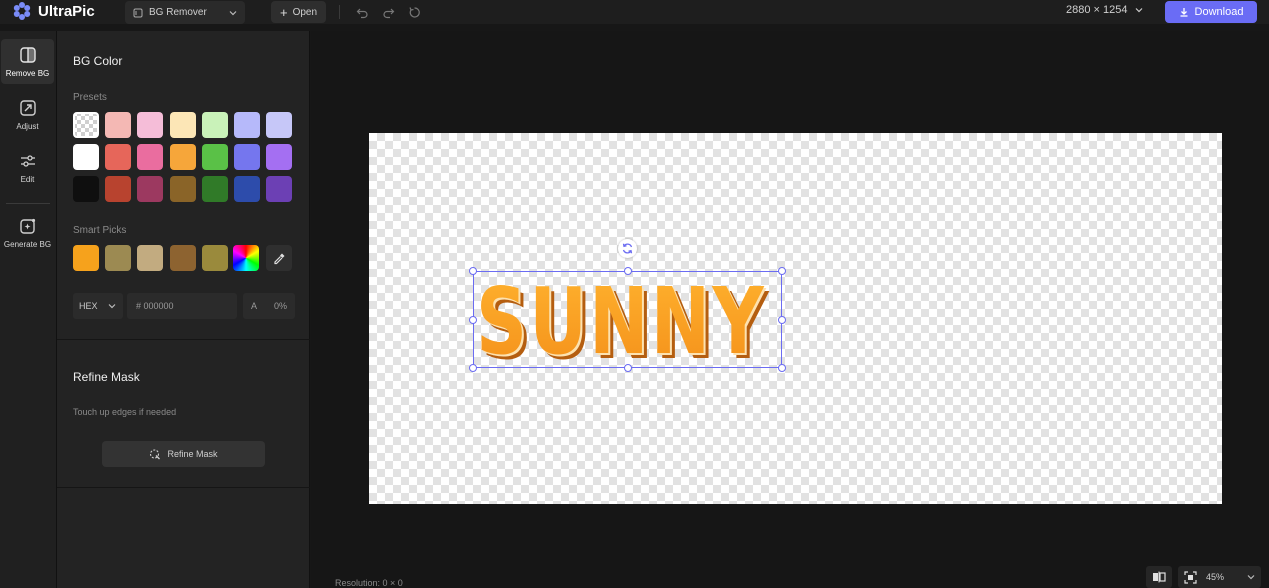 The height and width of the screenshot is (588, 1269). What do you see at coordinates (1097, 10) in the screenshot?
I see `image-dimensions-text: 2880 × 1254` at bounding box center [1097, 10].